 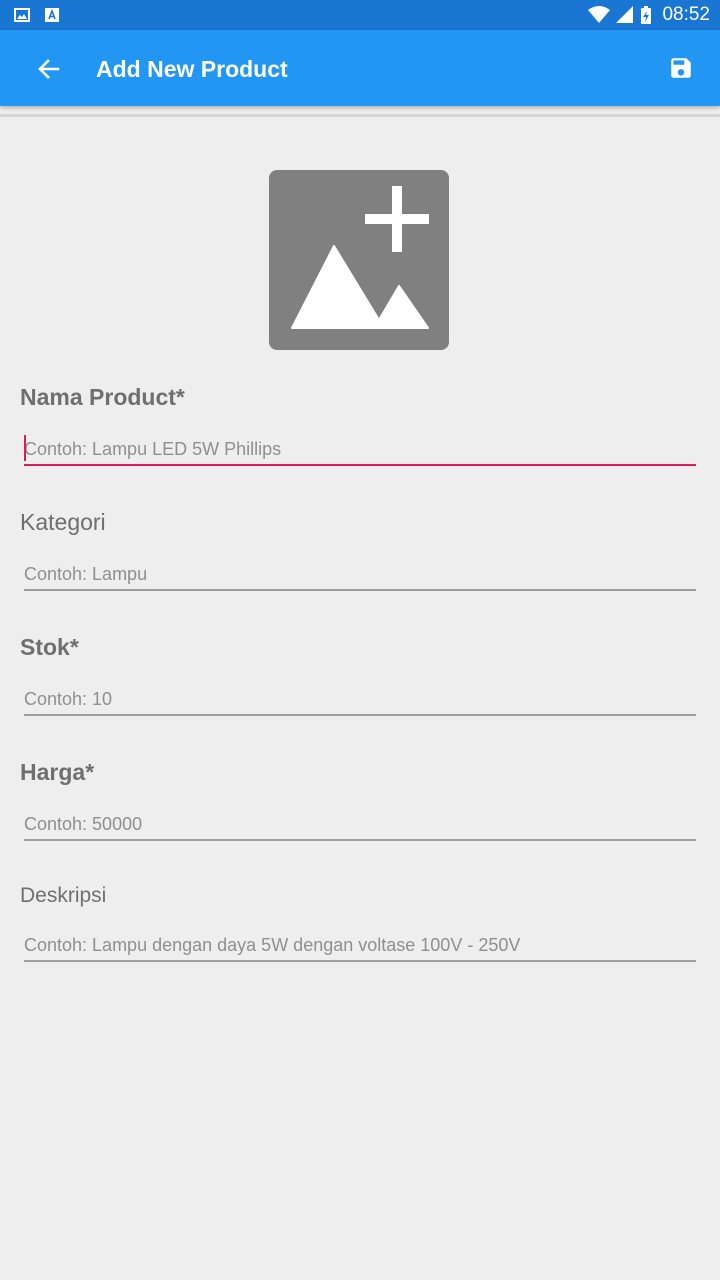 I want to click on text-notification-icon, so click(x=52, y=15).